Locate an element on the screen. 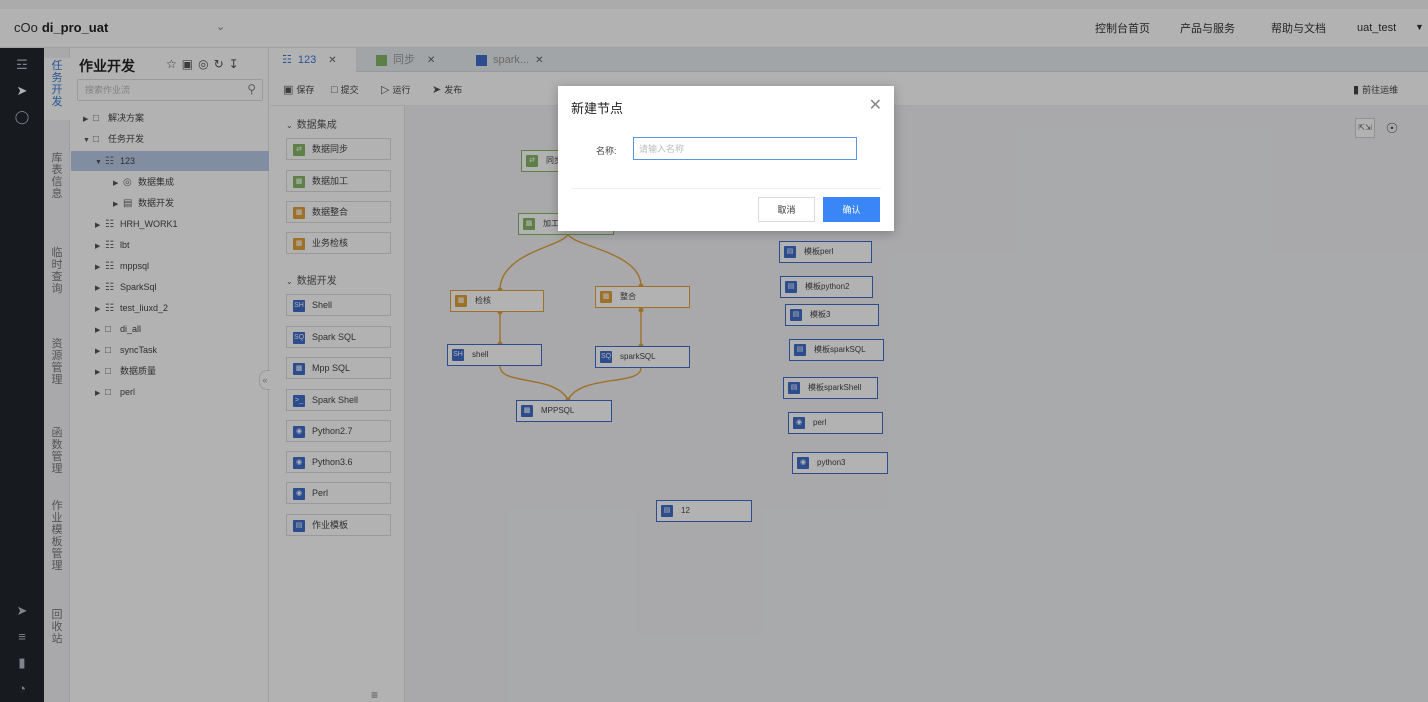 Image resolution: width=1428 pixels, height=702 pixels. new-node-dialog: 新建节点 ✕ 名称: 取消 确认 is located at coordinates (726, 158).